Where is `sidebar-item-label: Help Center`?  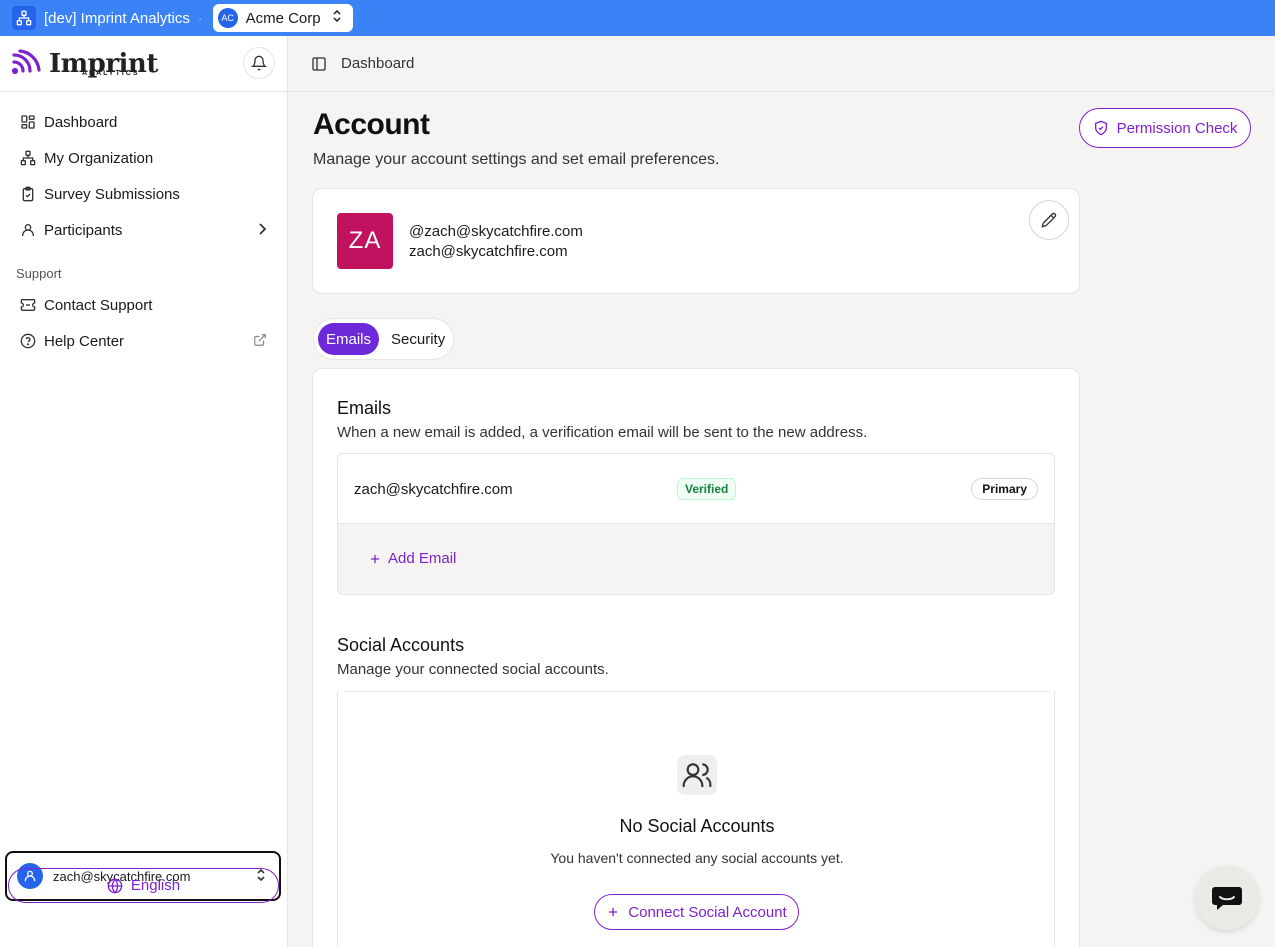 sidebar-item-label: Help Center is located at coordinates (84, 341).